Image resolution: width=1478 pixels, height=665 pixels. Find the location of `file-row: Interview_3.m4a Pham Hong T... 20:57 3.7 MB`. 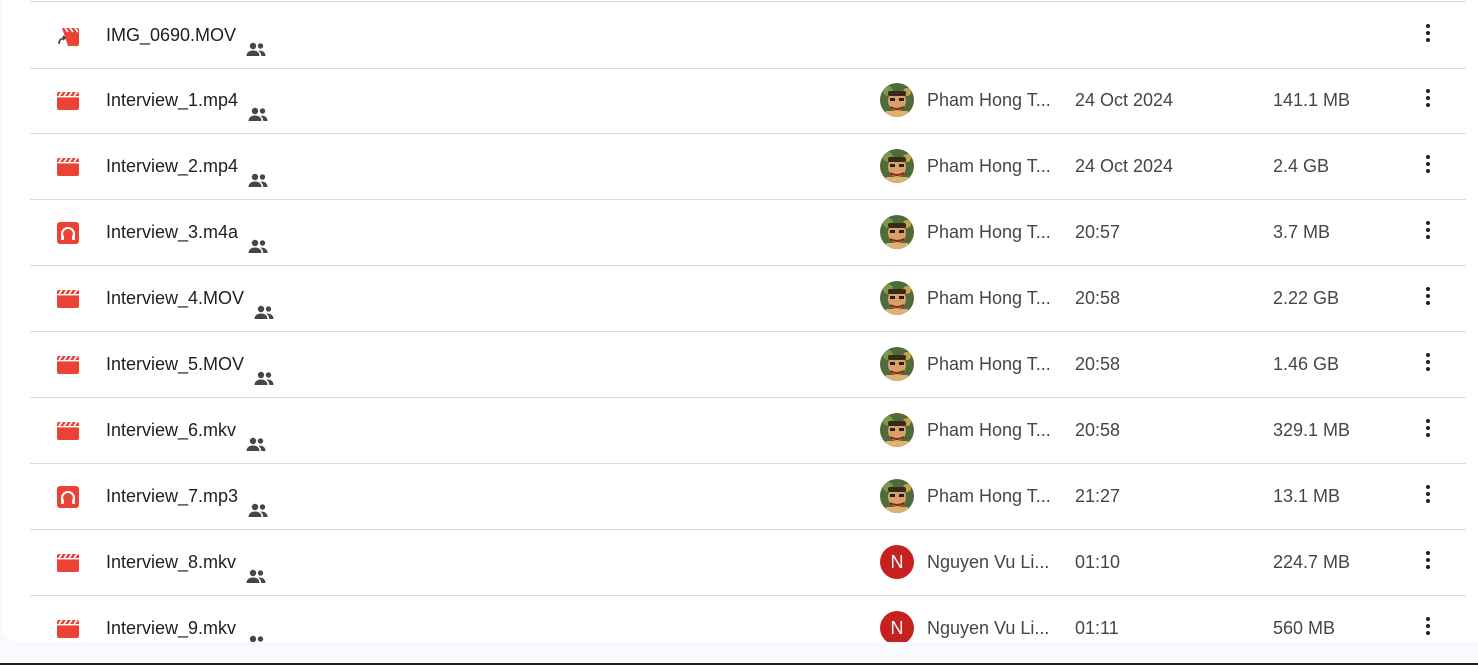

file-row: Interview_3.m4a Pham Hong T... 20:57 3.7 MB is located at coordinates (748, 232).